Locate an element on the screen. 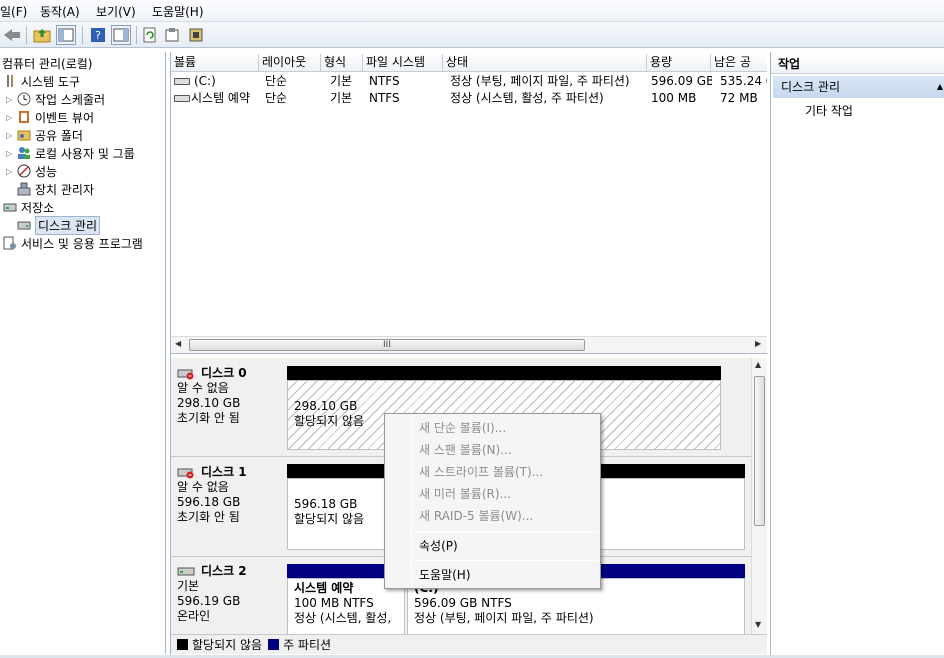 This screenshot has height=658, width=944. disk-1-label: 디스크 1 알 수 없음 596.18 GB 초기화 안 됨 is located at coordinates (231, 495).